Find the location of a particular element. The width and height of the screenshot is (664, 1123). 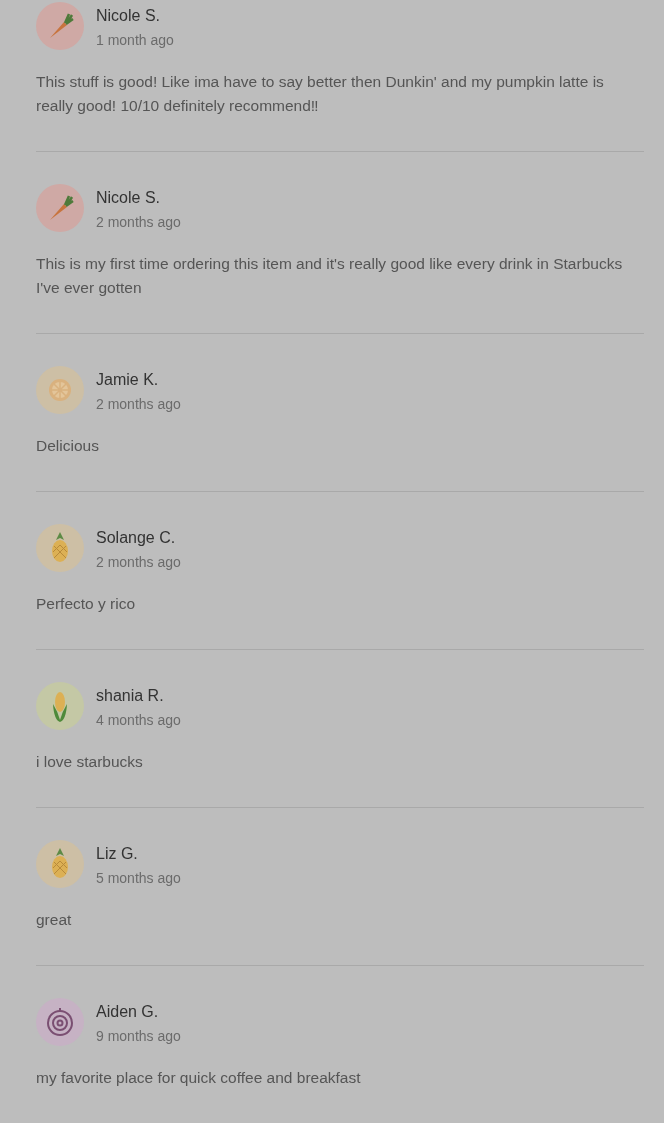

corn-icon is located at coordinates (60, 706).